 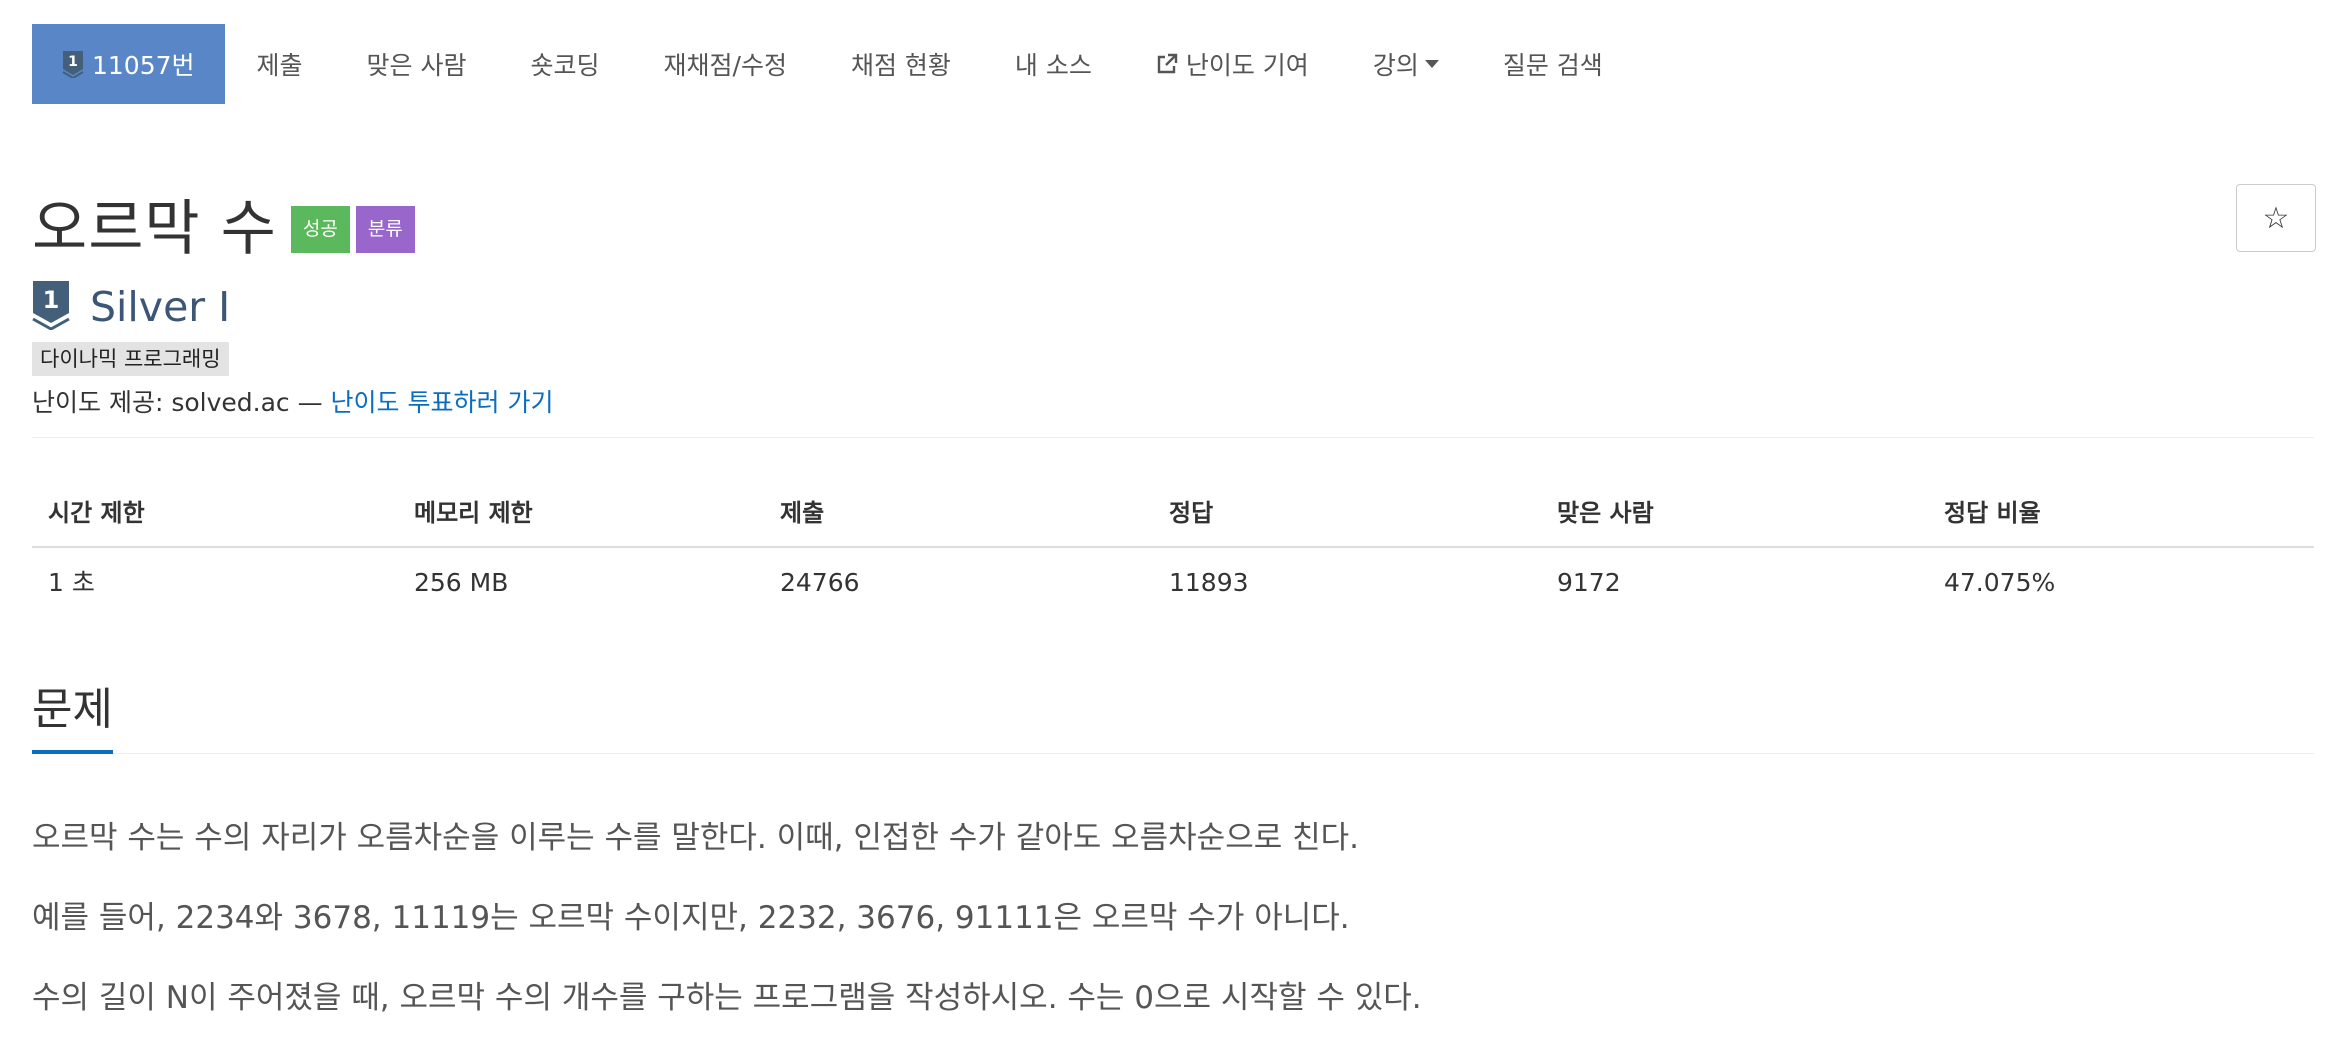 I want to click on tier-label: Silver I, so click(x=160, y=307).